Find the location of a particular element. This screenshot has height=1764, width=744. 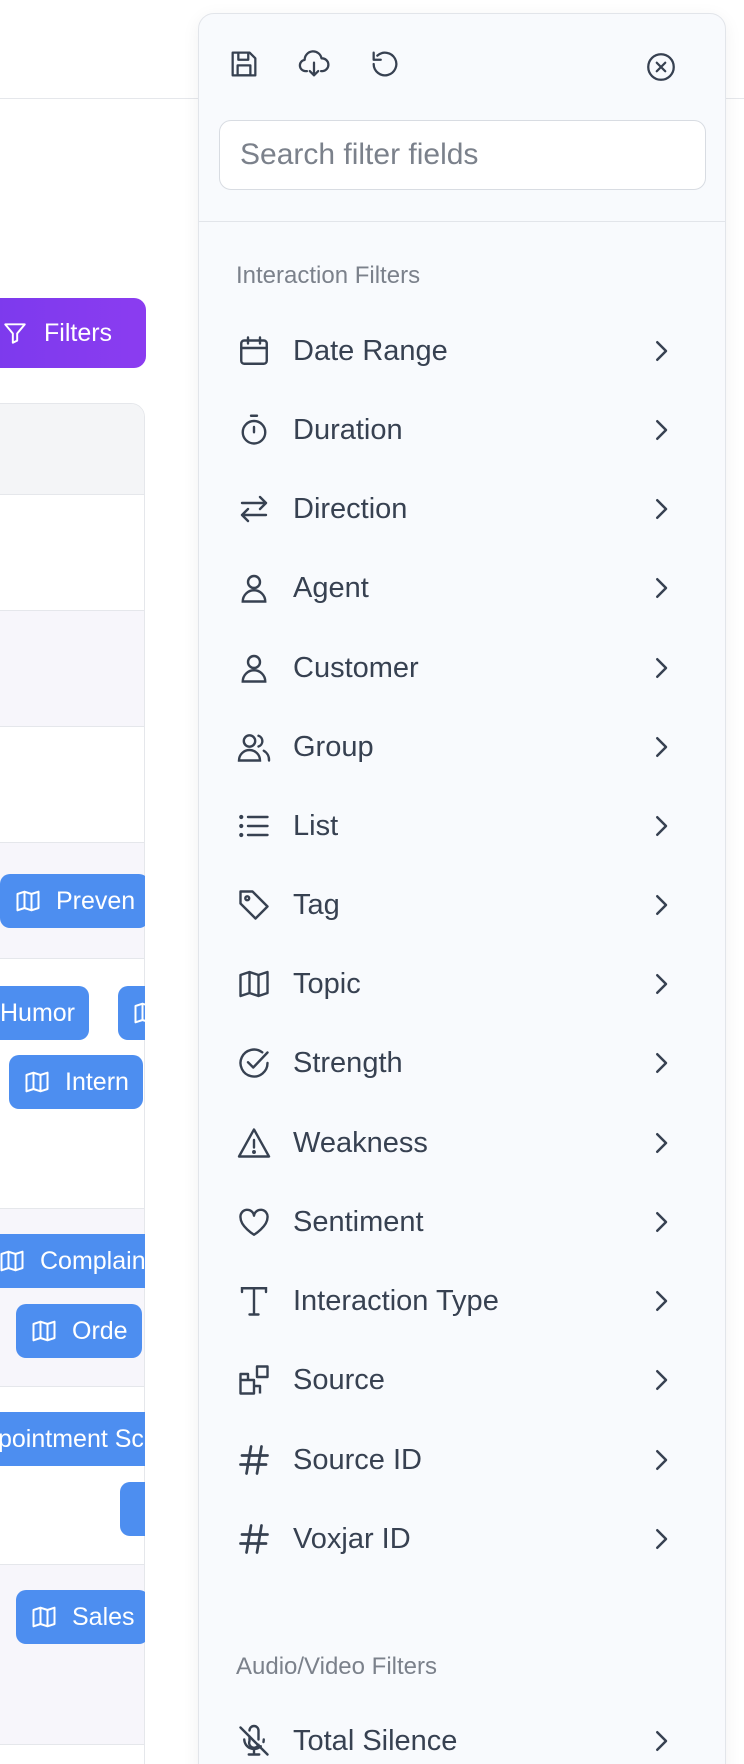

reset-icon is located at coordinates (385, 64).